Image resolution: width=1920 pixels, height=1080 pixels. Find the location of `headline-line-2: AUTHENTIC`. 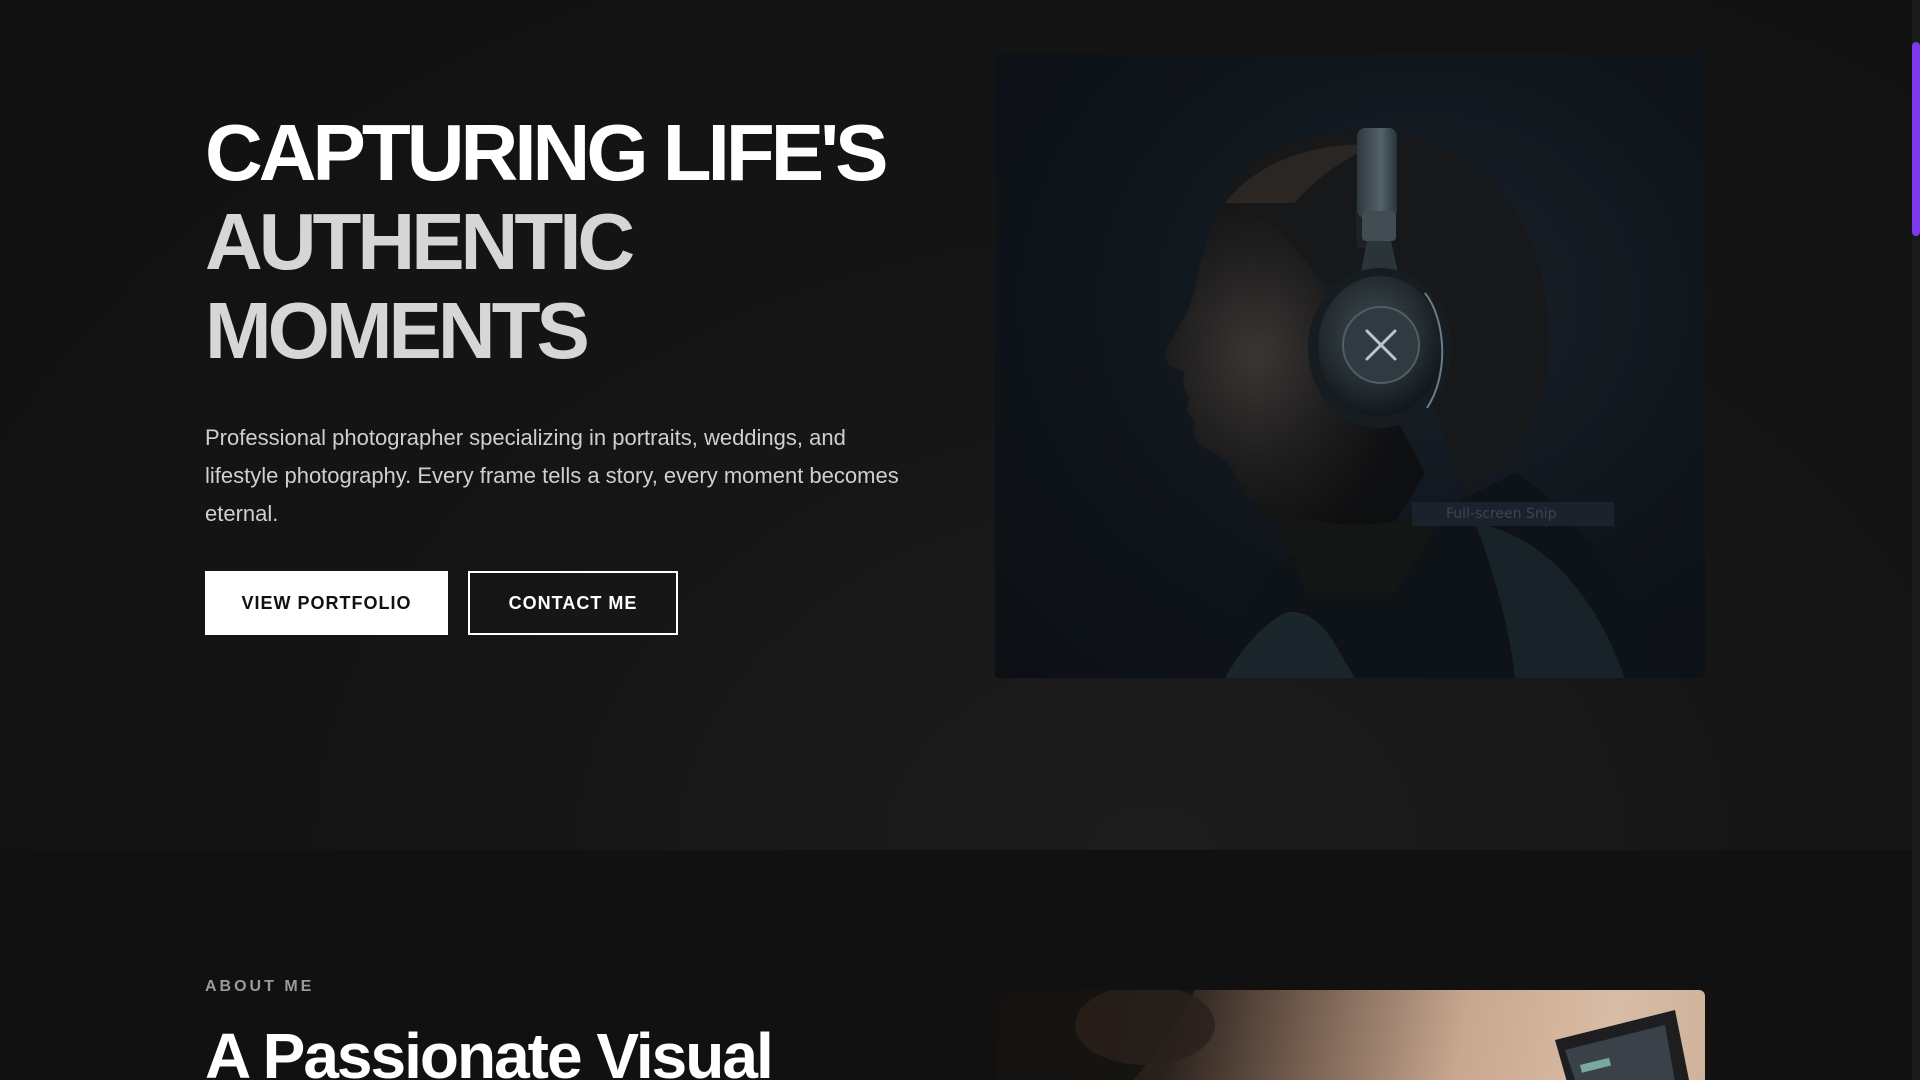

headline-line-2: AUTHENTIC is located at coordinates (420, 241).